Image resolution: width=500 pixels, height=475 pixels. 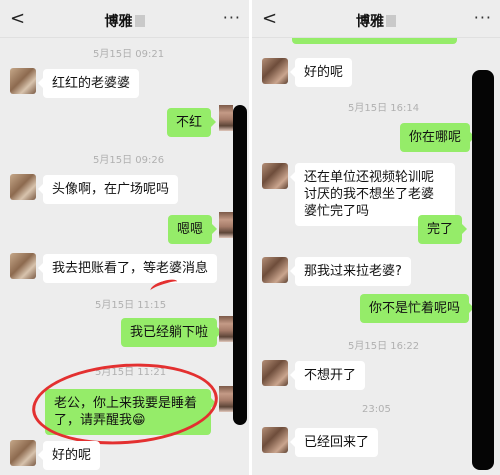 I want to click on timestamp: 5月15日 09:26, so click(x=129, y=160).